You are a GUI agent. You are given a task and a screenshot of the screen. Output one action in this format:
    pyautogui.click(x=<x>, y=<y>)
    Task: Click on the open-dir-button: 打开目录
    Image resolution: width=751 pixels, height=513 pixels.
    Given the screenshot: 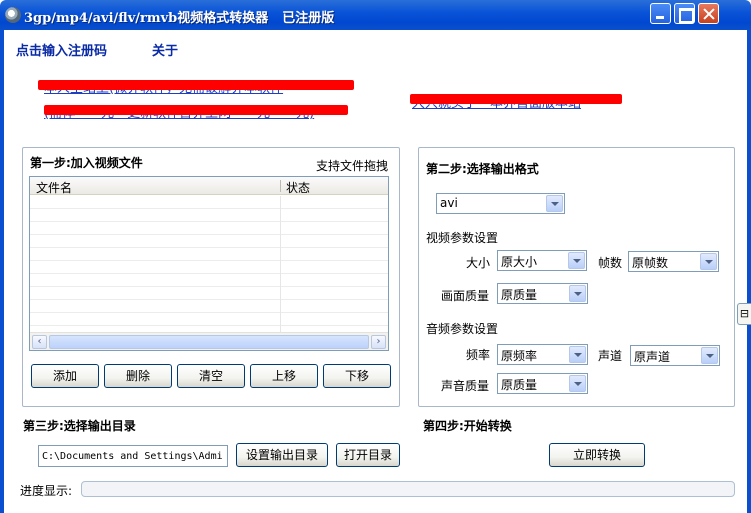 What is the action you would take?
    pyautogui.click(x=368, y=455)
    